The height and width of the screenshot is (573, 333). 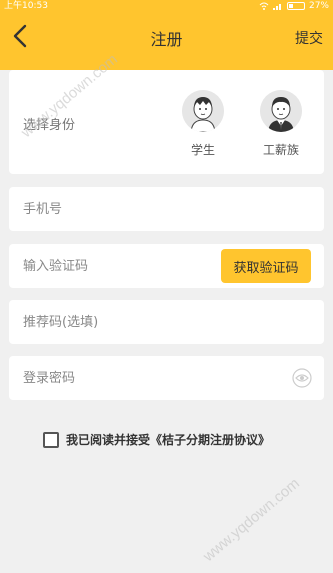 I want to click on password-field-row, so click(x=166, y=378).